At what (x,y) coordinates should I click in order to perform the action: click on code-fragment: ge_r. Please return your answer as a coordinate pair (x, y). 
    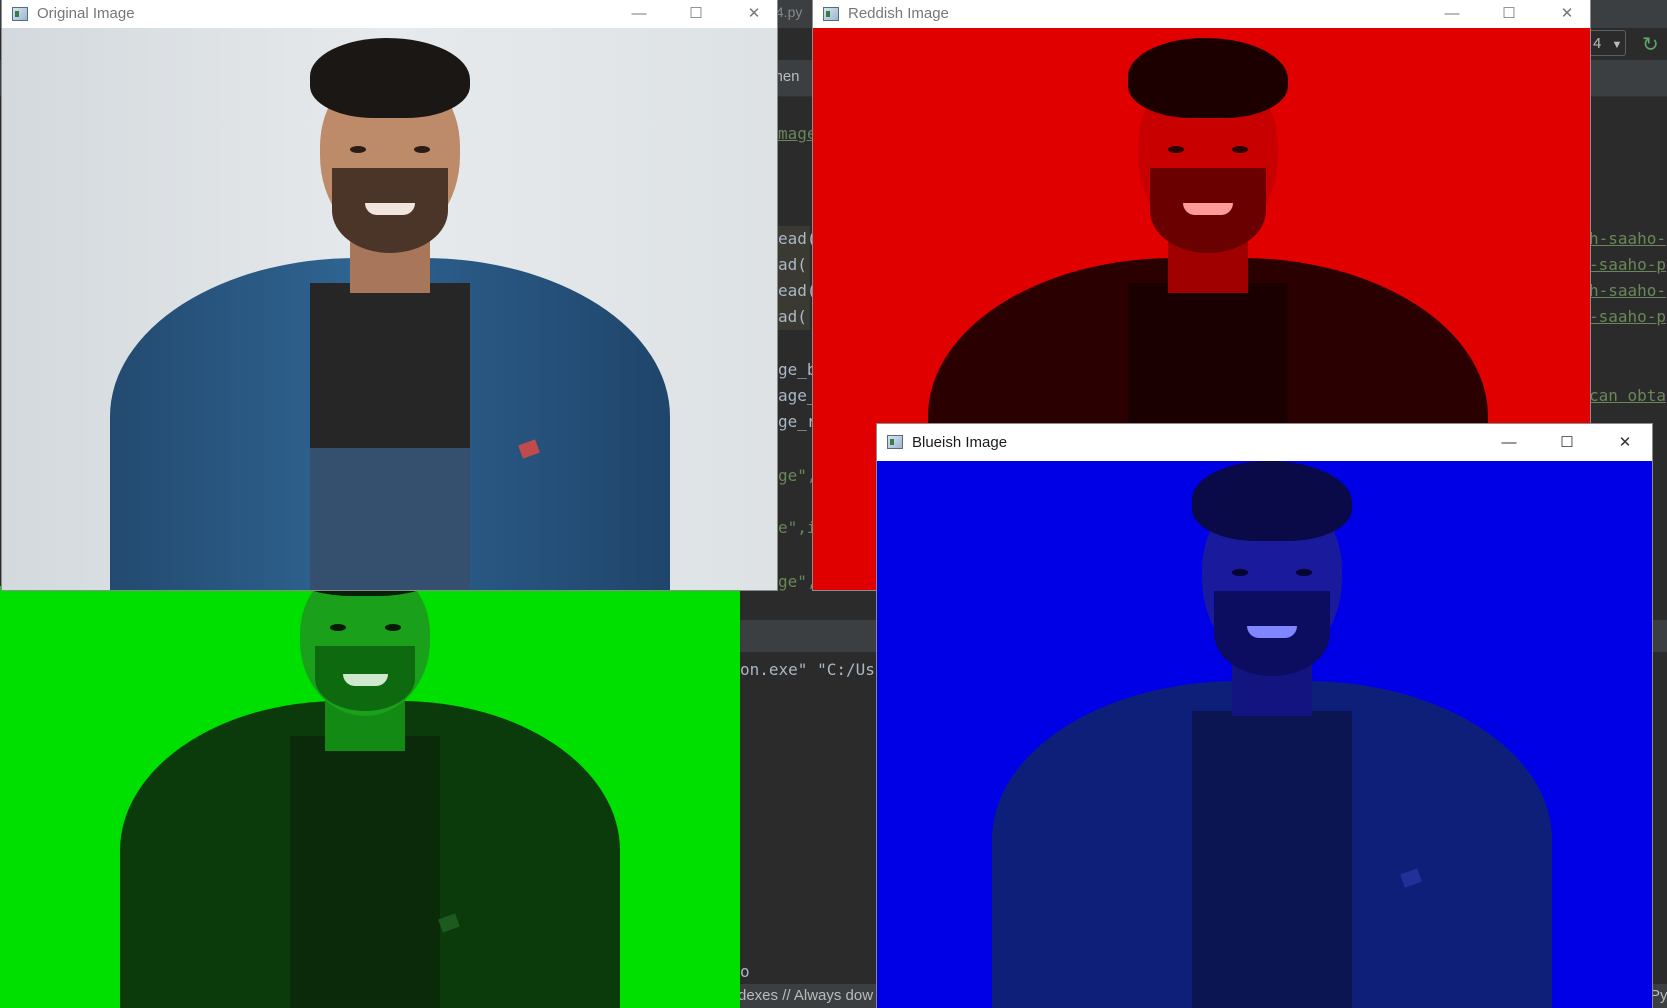
    Looking at the image, I should click on (797, 421).